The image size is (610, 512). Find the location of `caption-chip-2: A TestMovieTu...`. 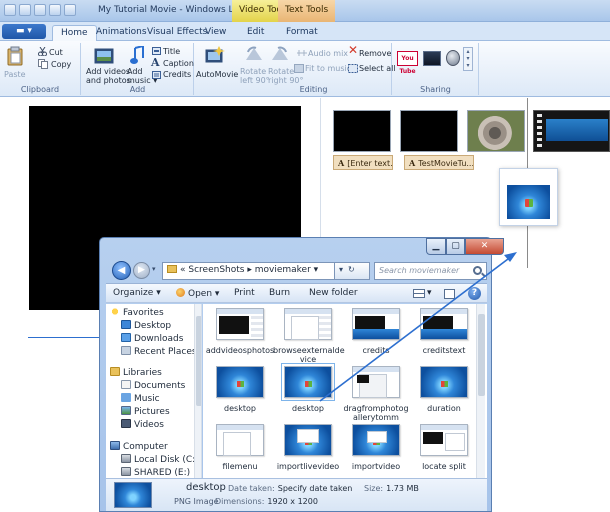

caption-chip-2: A TestMovieTu... is located at coordinates (439, 162).